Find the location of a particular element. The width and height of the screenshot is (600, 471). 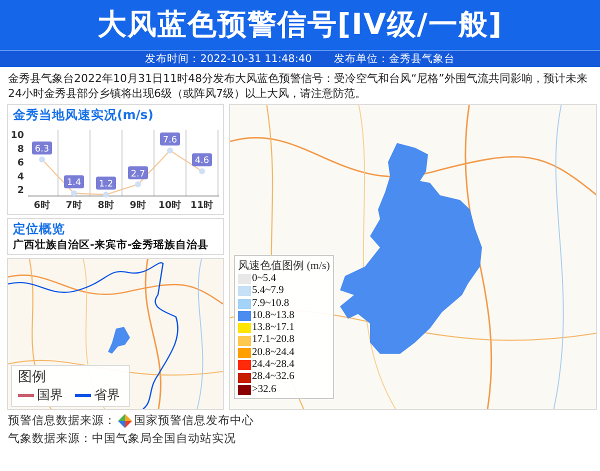

legend-label: 20.8~24.4 is located at coordinates (273, 353).